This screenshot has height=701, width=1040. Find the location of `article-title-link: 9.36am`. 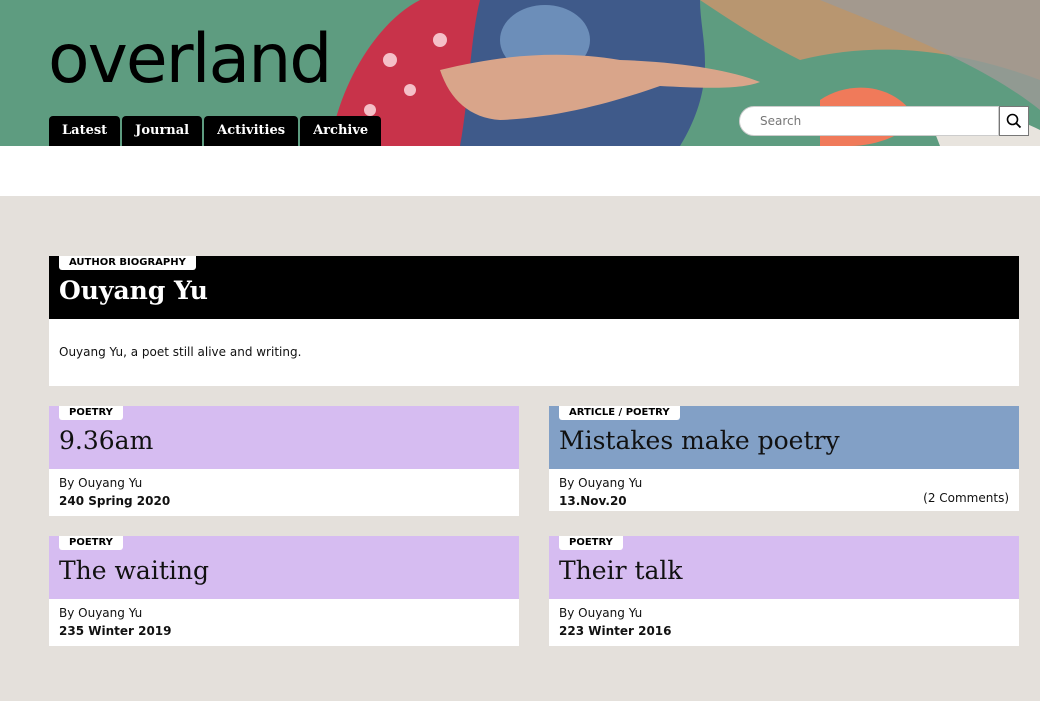

article-title-link: 9.36am is located at coordinates (106, 440).